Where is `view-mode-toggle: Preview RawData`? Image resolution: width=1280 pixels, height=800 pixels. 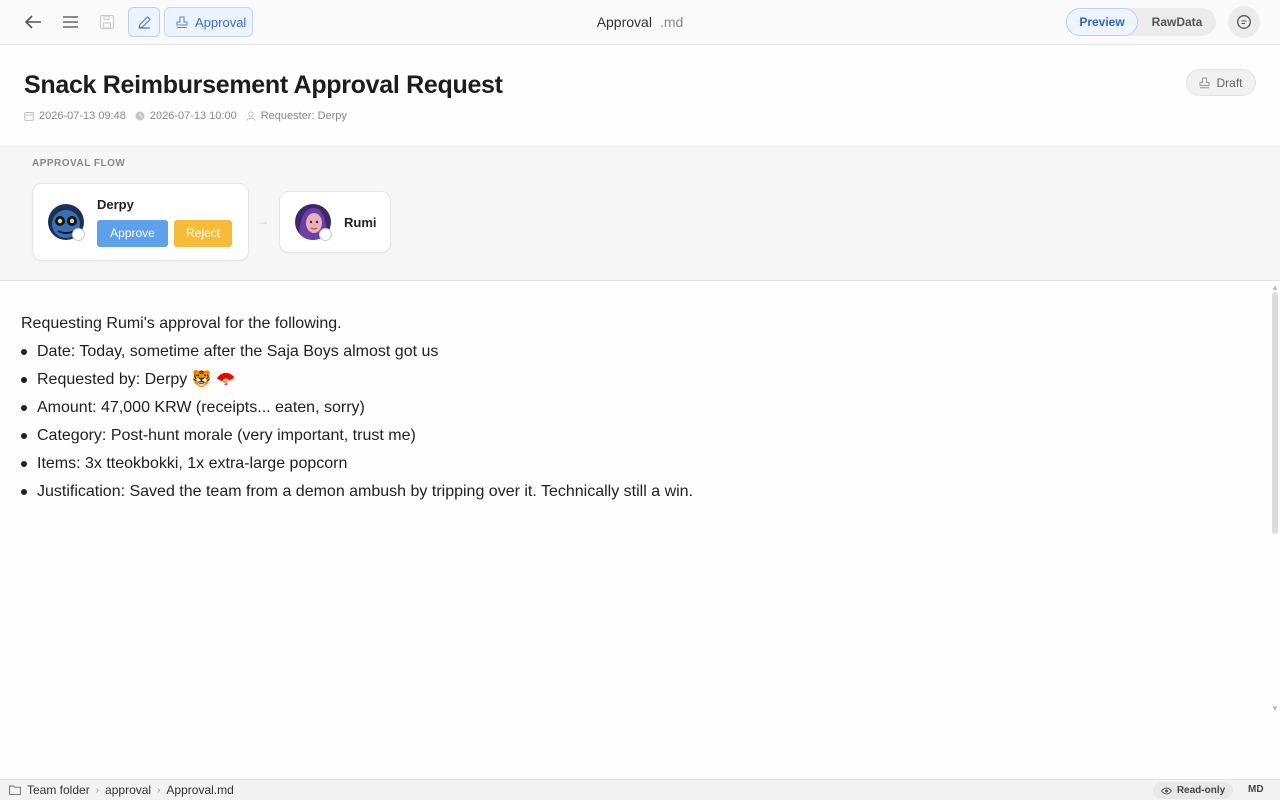 view-mode-toggle: Preview RawData is located at coordinates (1141, 22).